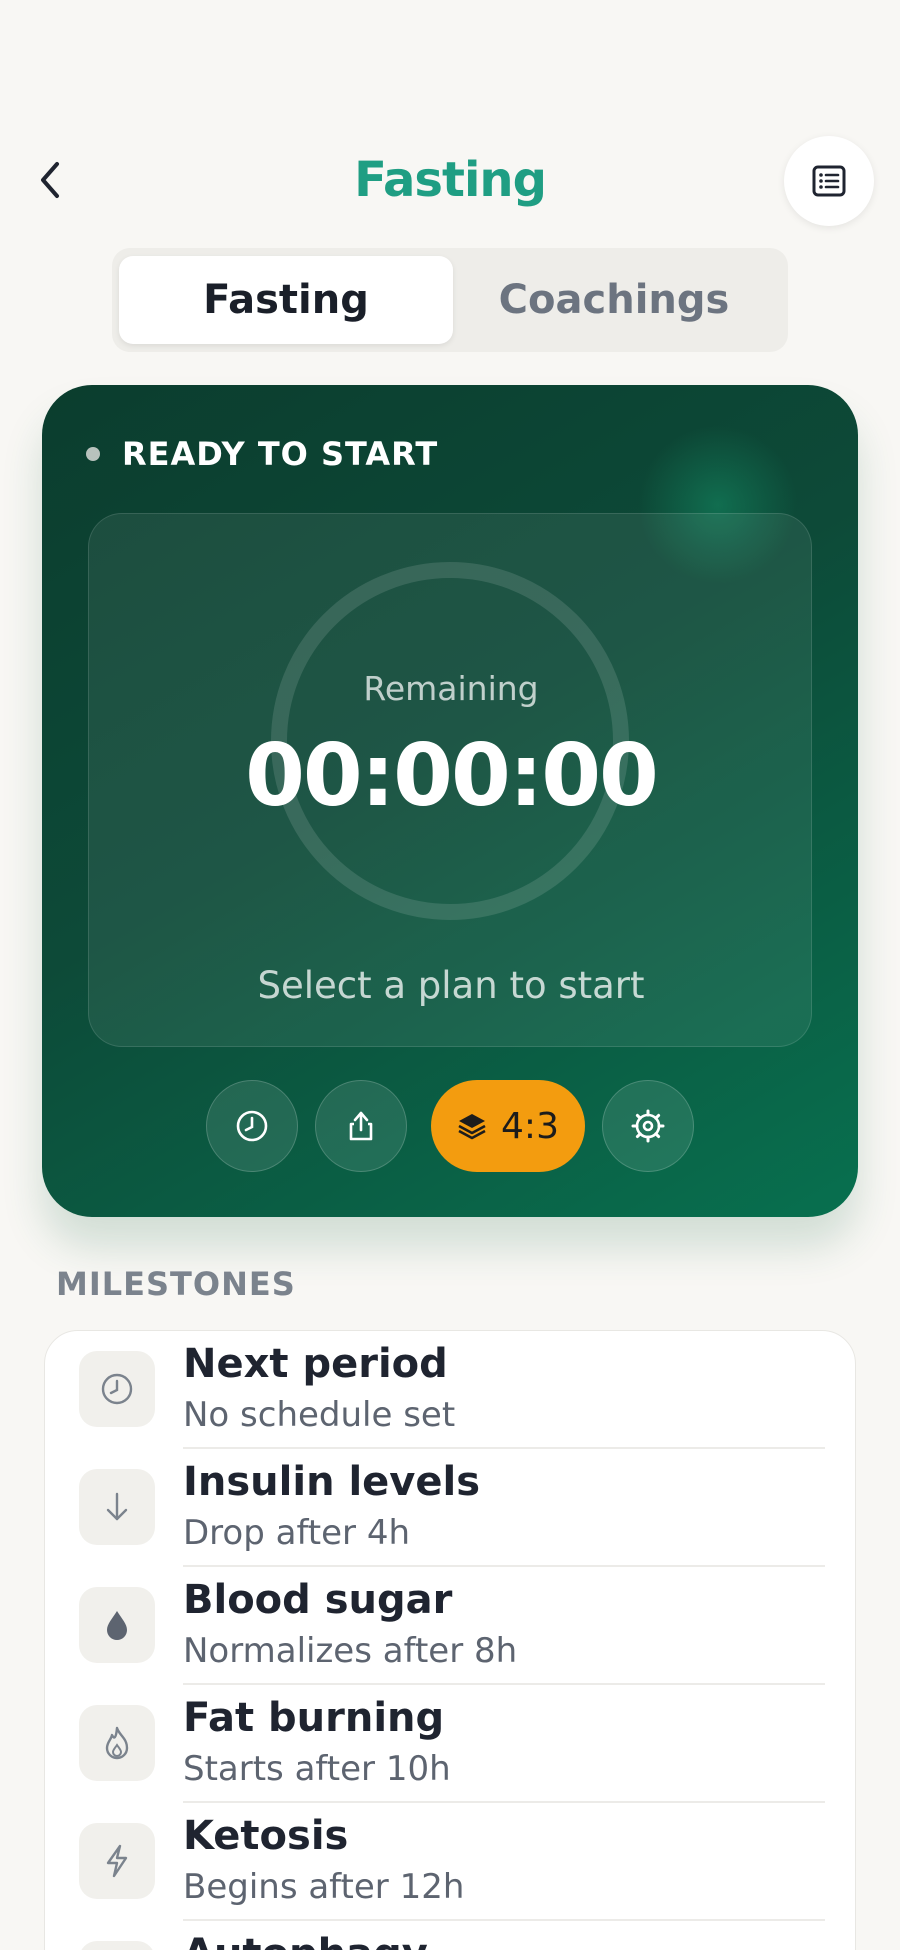  I want to click on tab-fasting: Fasting, so click(286, 300).